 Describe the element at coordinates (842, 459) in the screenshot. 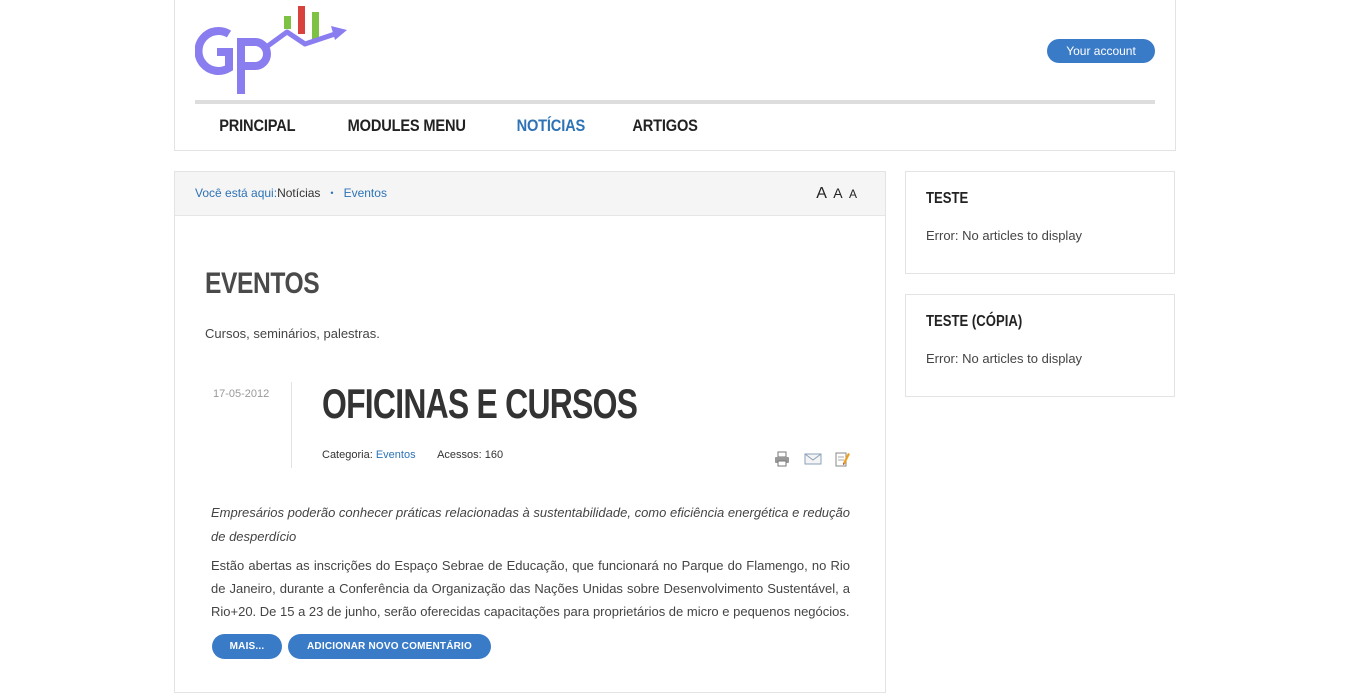

I see `edit-icon` at that location.